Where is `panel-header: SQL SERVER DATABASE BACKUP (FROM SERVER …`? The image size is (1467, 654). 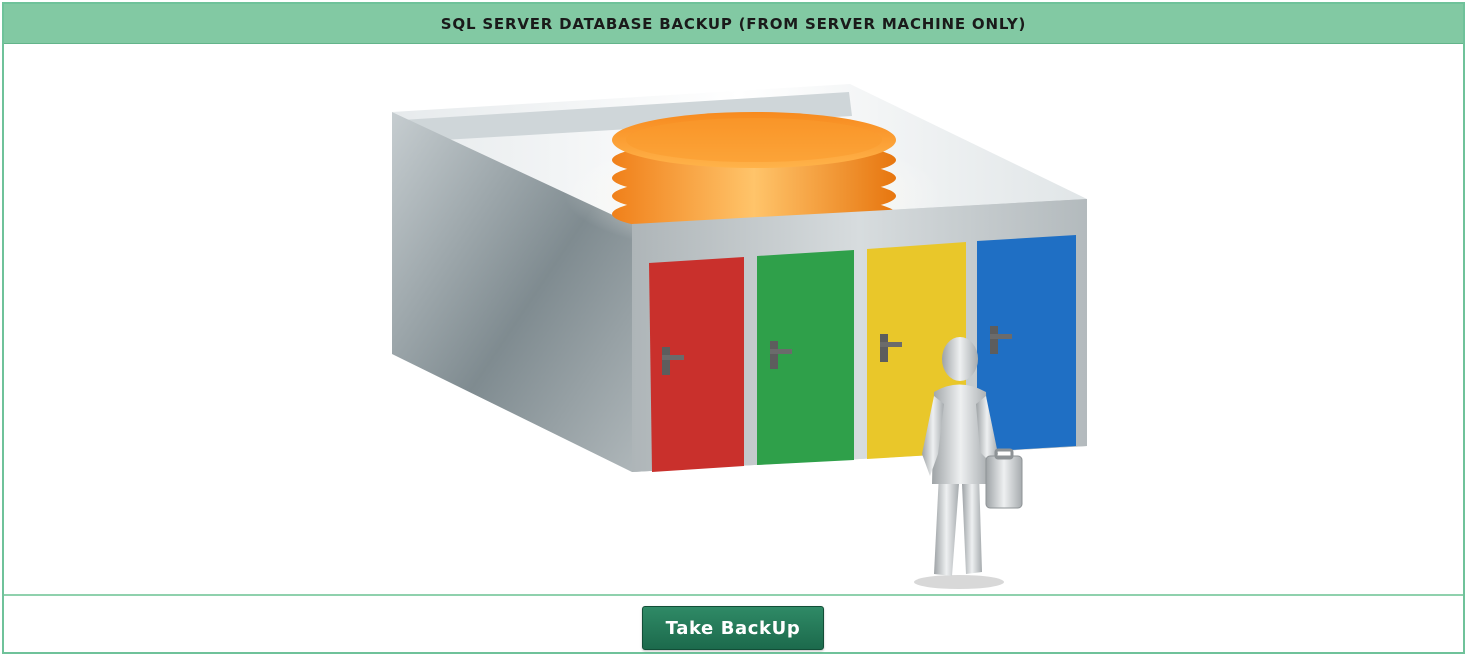 panel-header: SQL SERVER DATABASE BACKUP (FROM SERVER … is located at coordinates (733, 24).